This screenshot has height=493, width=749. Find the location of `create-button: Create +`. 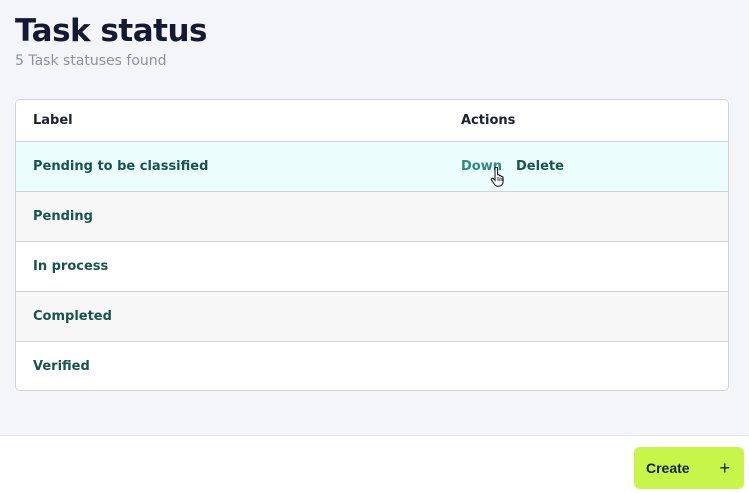

create-button: Create + is located at coordinates (689, 468).